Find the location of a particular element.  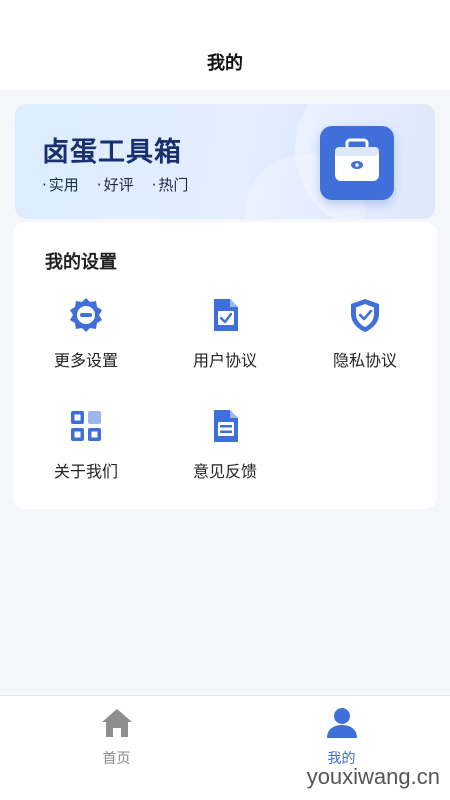

item-label: 更多设置 is located at coordinates (85, 360).